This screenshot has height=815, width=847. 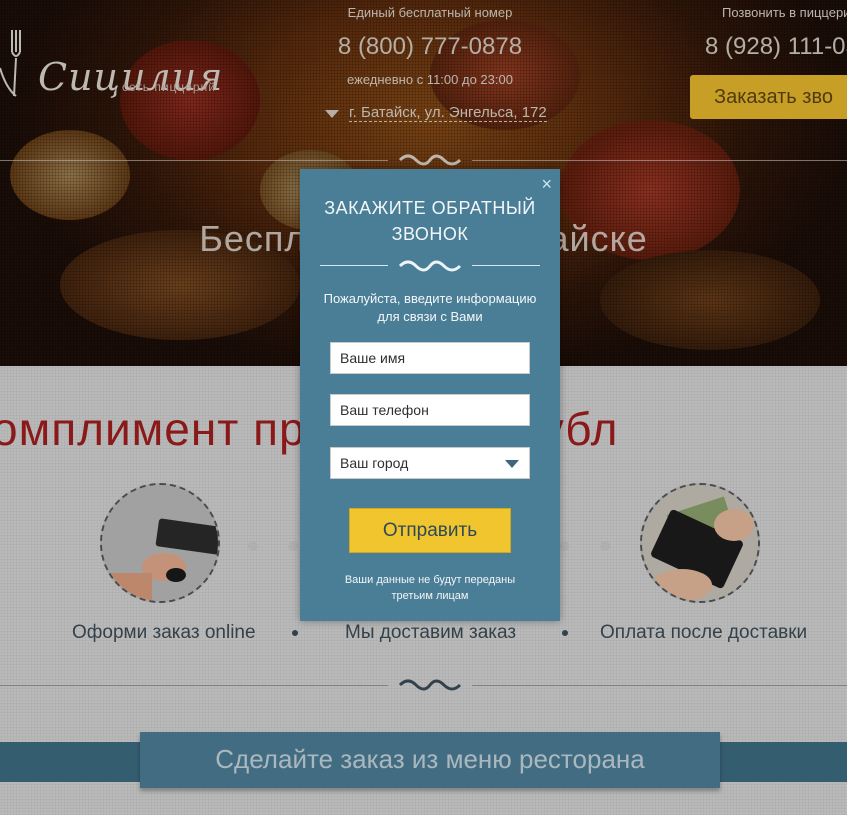 I want to click on close-icon: ×, so click(x=546, y=184).